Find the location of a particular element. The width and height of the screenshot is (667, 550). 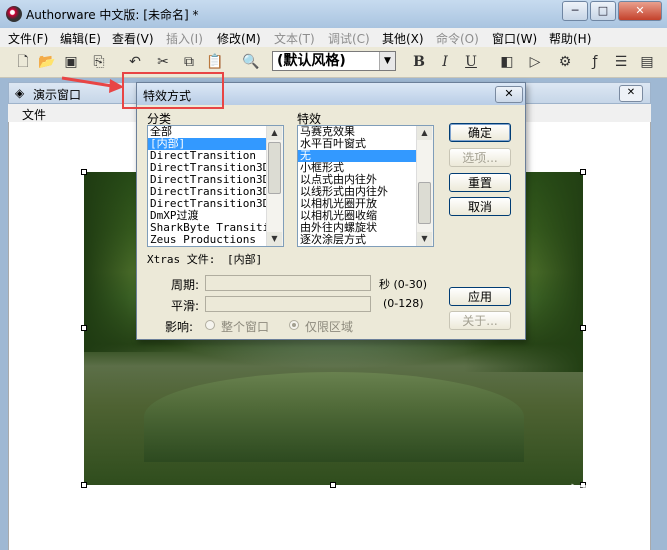

open-folder-icon: 📂 is located at coordinates (47, 62).